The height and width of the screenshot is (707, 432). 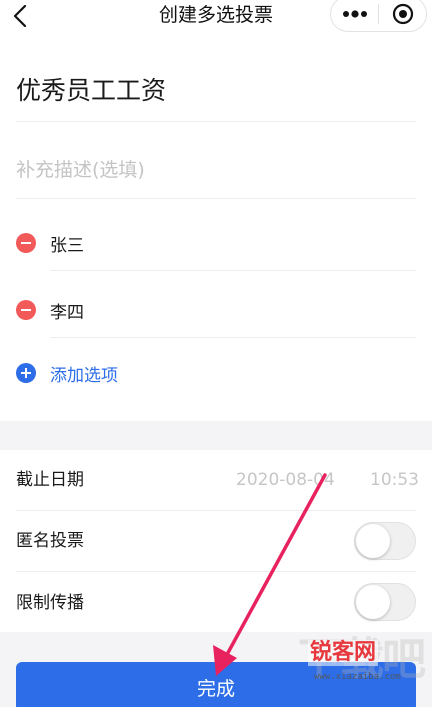 I want to click on deadline-date: 2020-08-04, so click(x=285, y=480).